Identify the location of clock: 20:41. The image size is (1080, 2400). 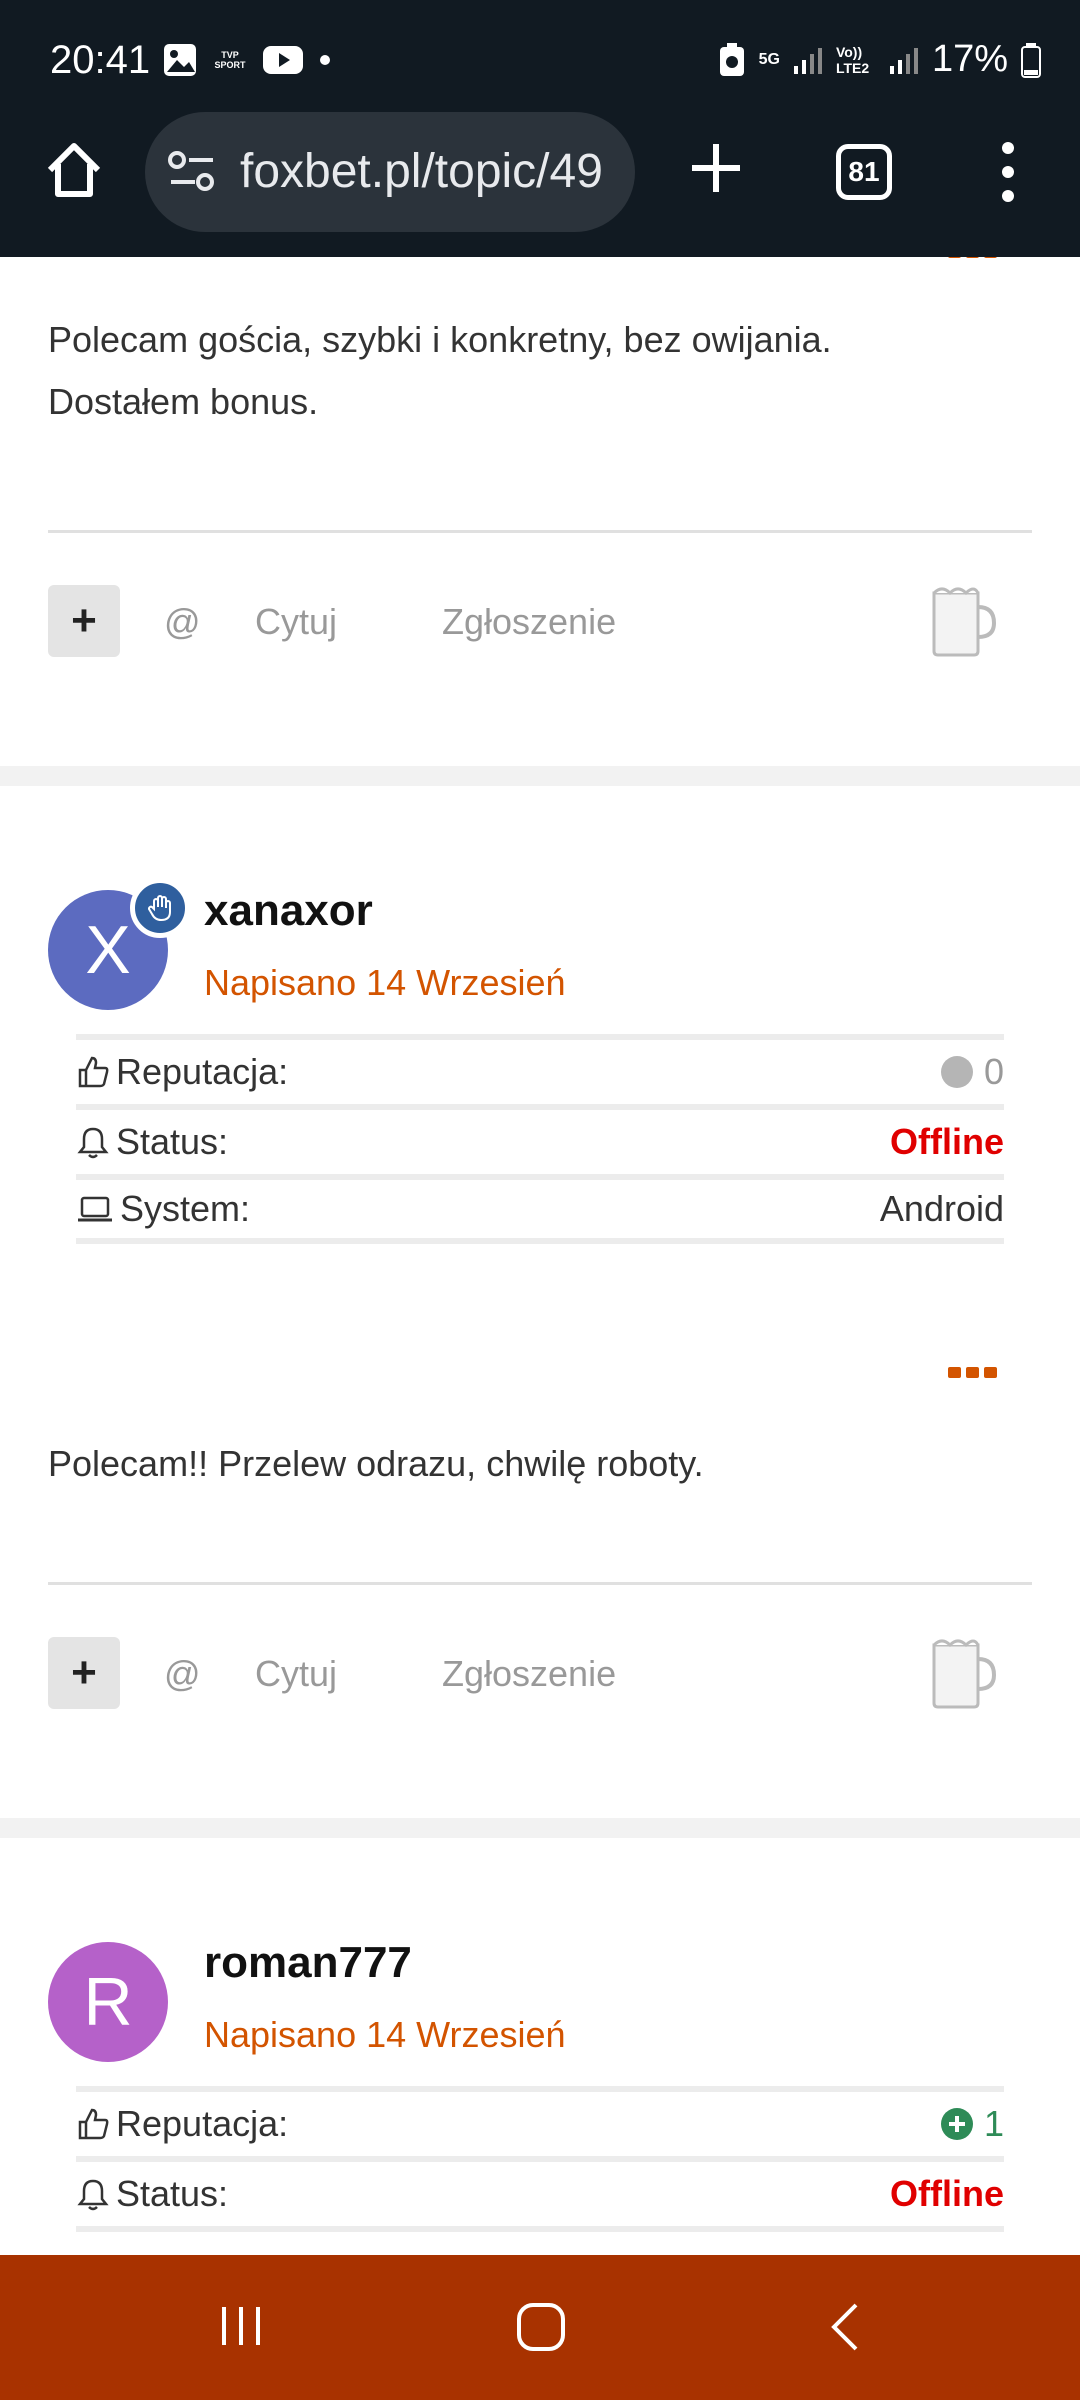
(100, 60).